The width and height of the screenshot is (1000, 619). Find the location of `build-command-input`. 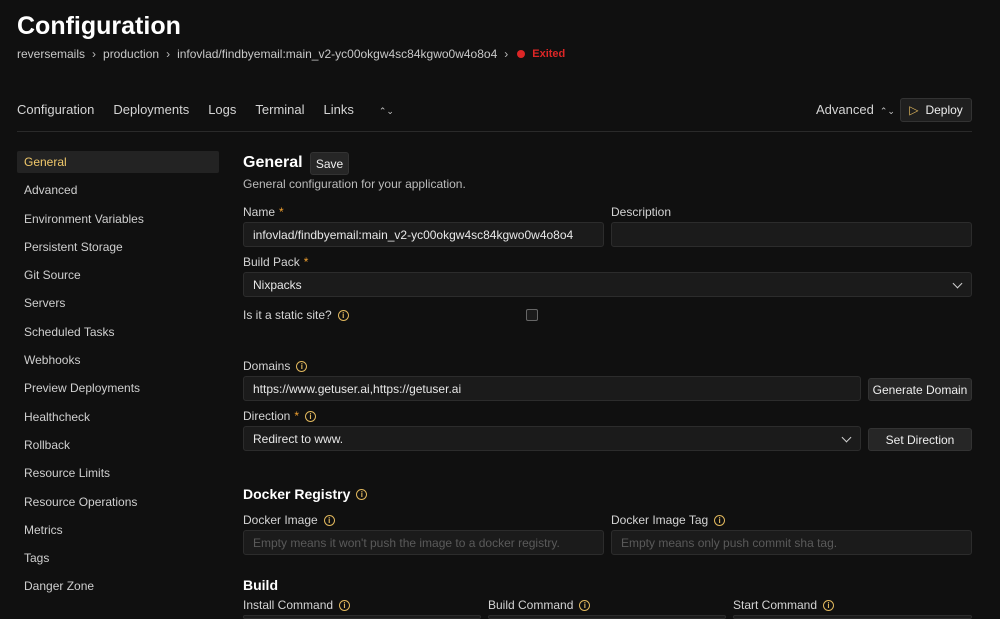

build-command-input is located at coordinates (607, 617).